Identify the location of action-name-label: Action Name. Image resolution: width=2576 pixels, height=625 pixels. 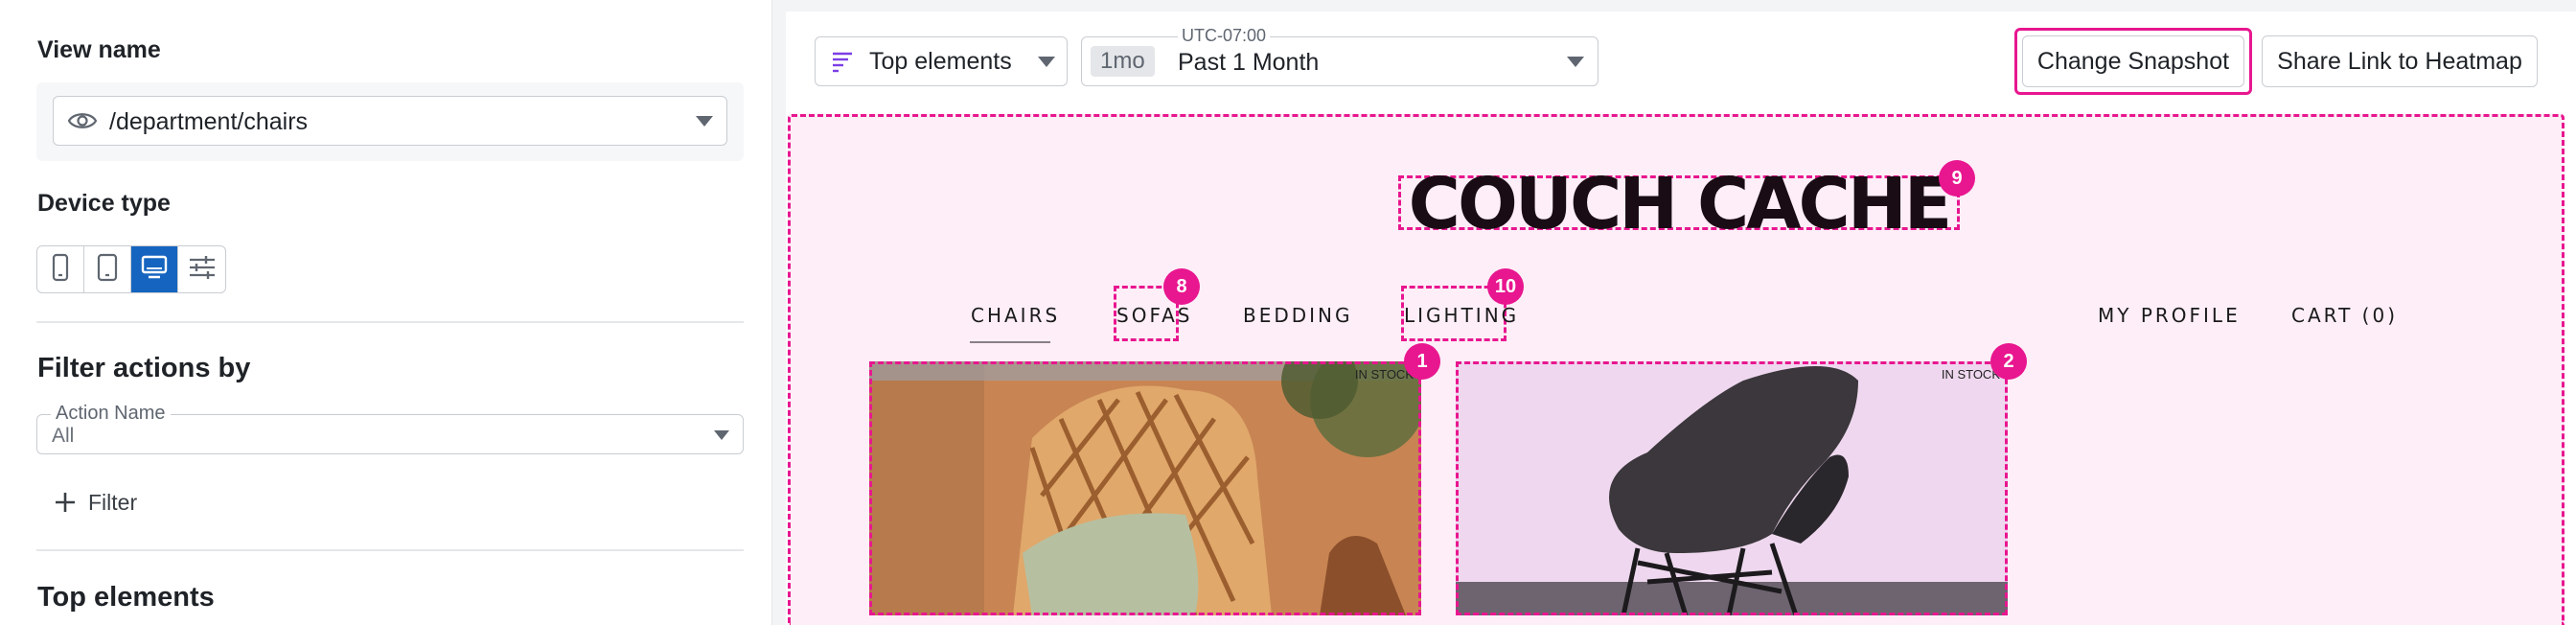
(111, 414).